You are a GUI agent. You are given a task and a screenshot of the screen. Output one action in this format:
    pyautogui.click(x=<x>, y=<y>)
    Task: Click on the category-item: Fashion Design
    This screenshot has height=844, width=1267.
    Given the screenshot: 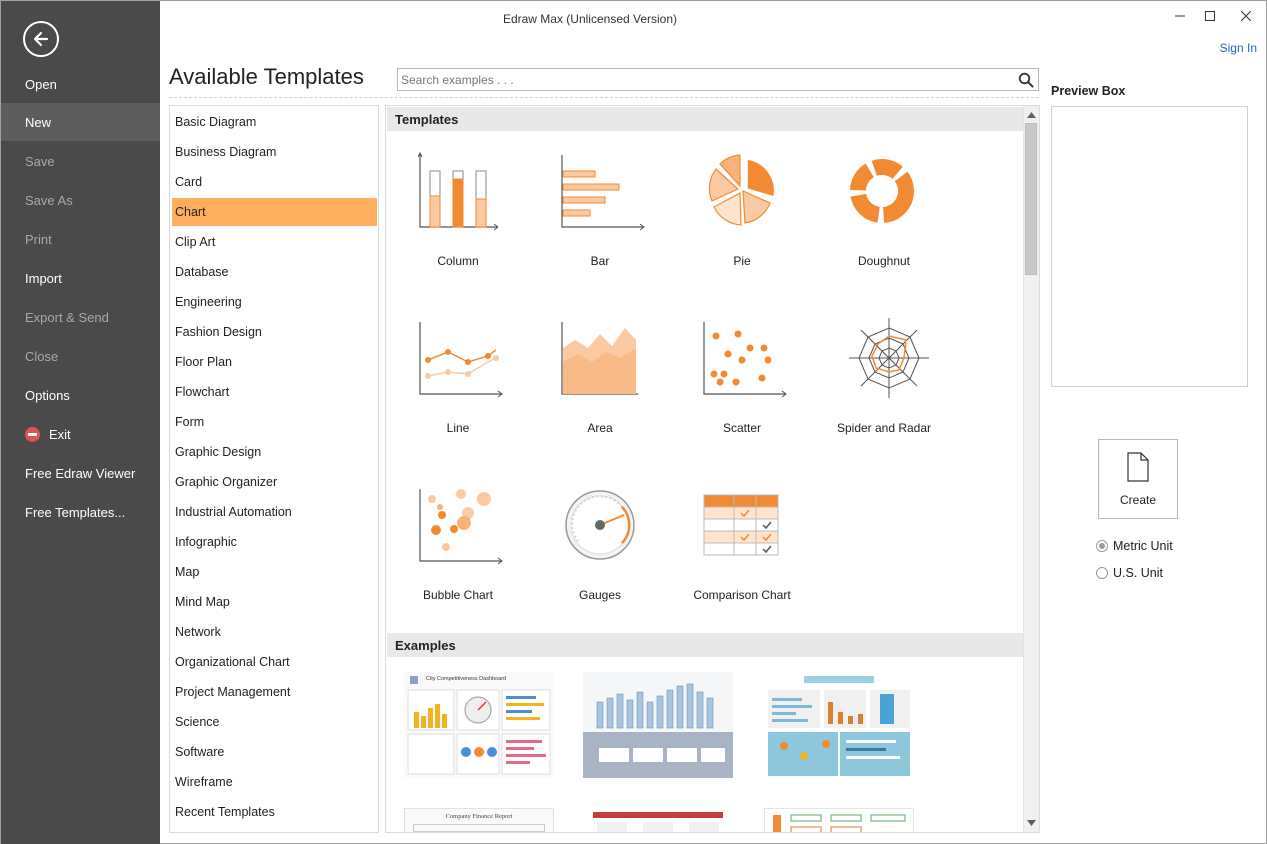 What is the action you would take?
    pyautogui.click(x=274, y=332)
    